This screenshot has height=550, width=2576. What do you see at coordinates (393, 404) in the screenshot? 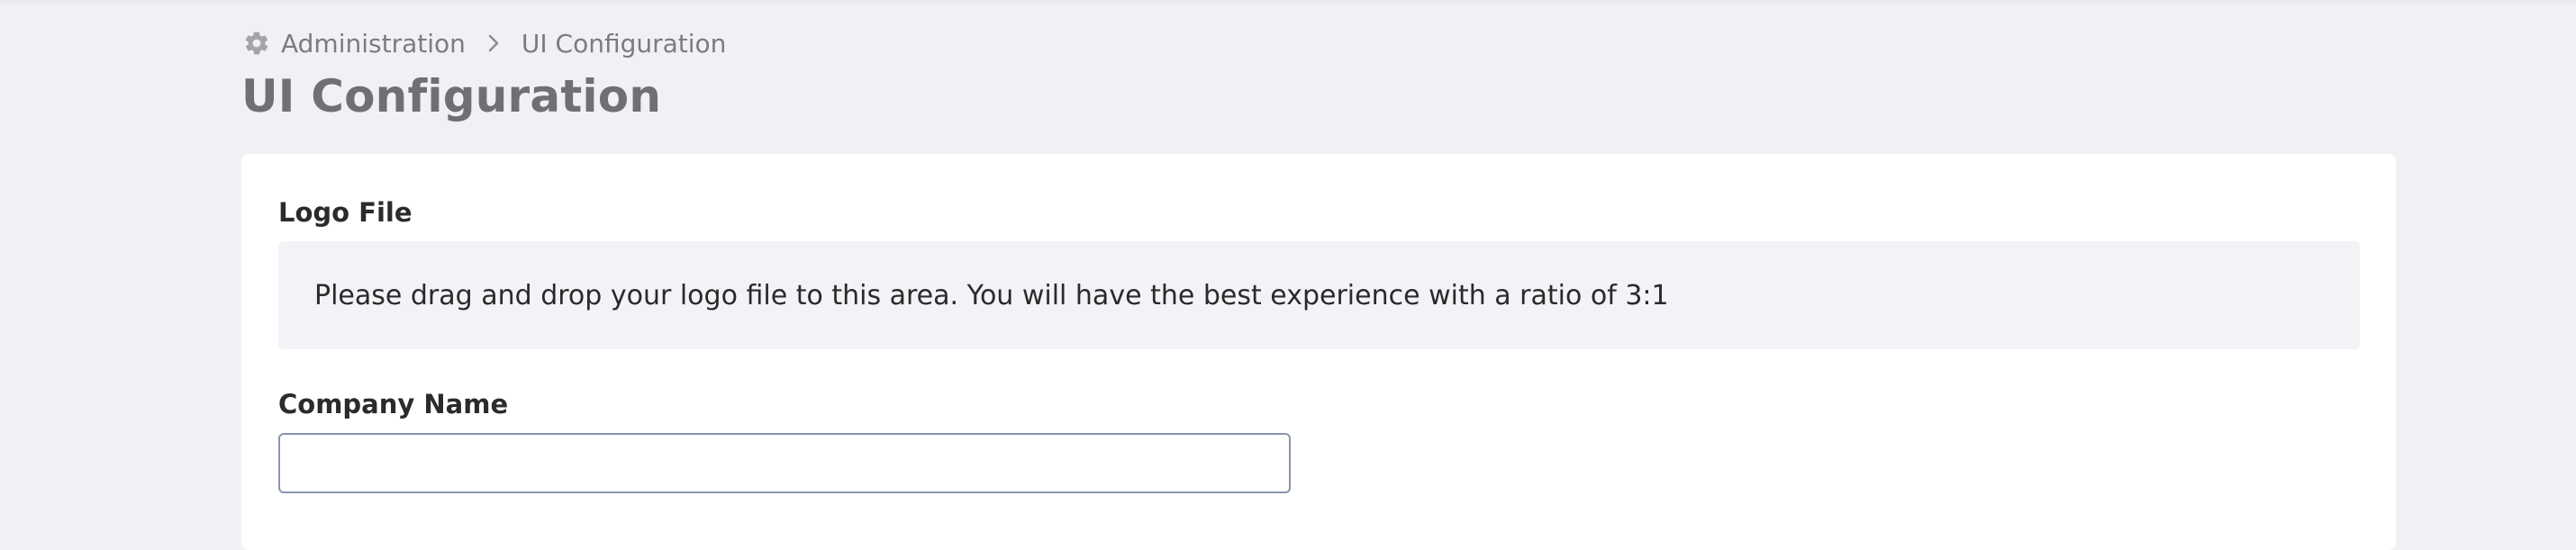
I see `company-name-label: Company Name` at bounding box center [393, 404].